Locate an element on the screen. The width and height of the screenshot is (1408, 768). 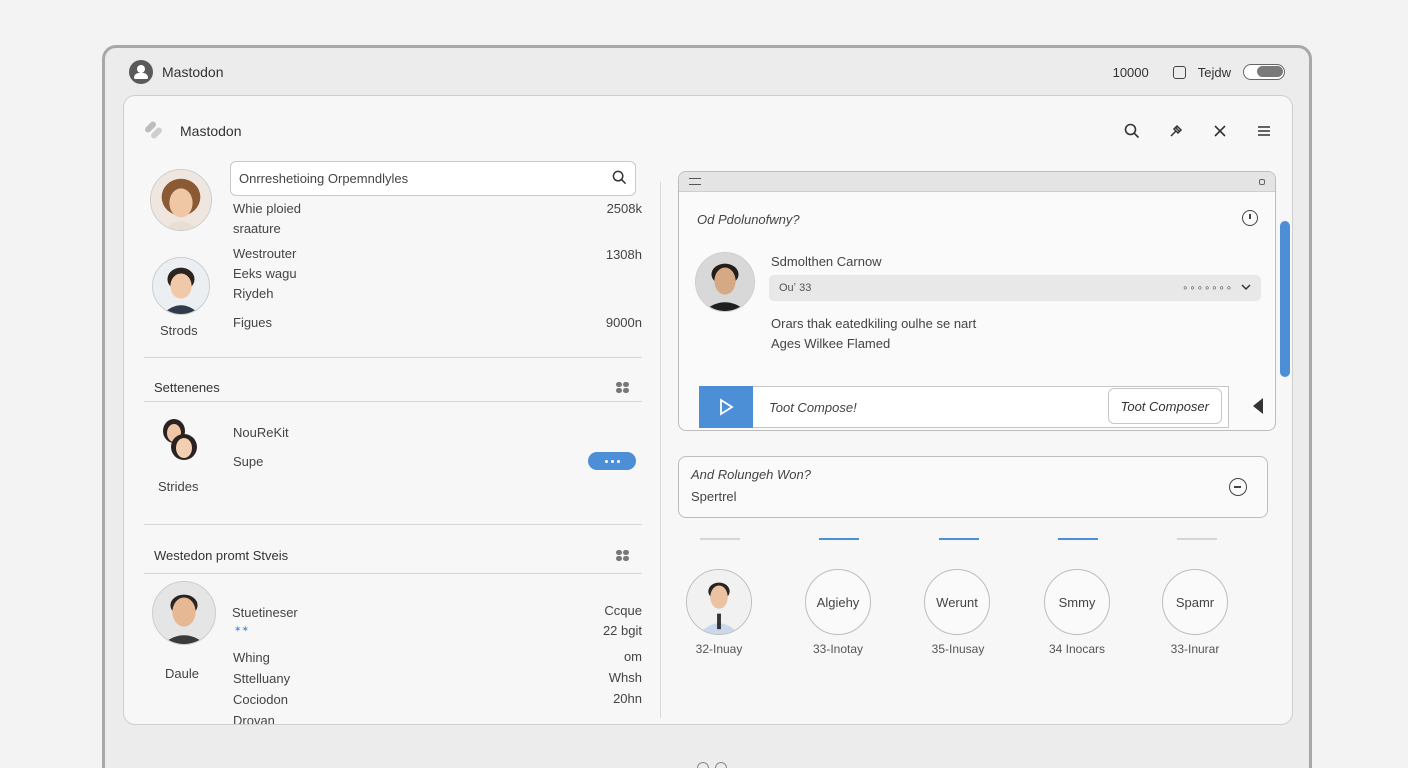
visibility-dropdown: Ouʼ 33 ∘∘∘∘∘∘∘ is located at coordinates (1015, 288).